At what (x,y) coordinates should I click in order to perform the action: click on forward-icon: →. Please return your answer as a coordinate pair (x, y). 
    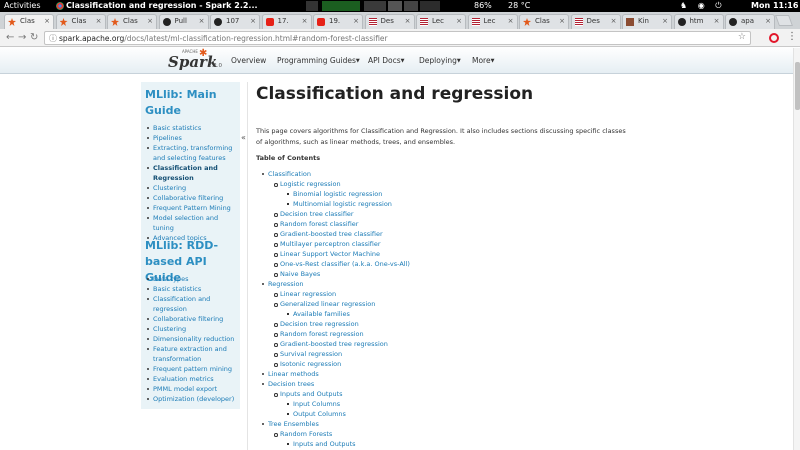
    Looking at the image, I should click on (22, 38).